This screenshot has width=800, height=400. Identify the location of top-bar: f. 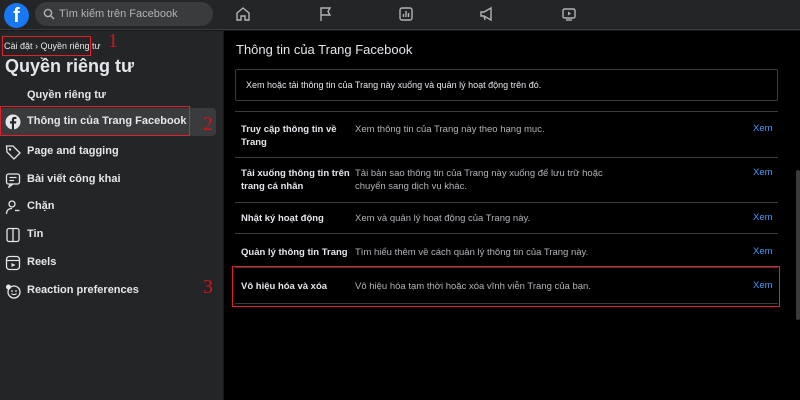
(400, 15).